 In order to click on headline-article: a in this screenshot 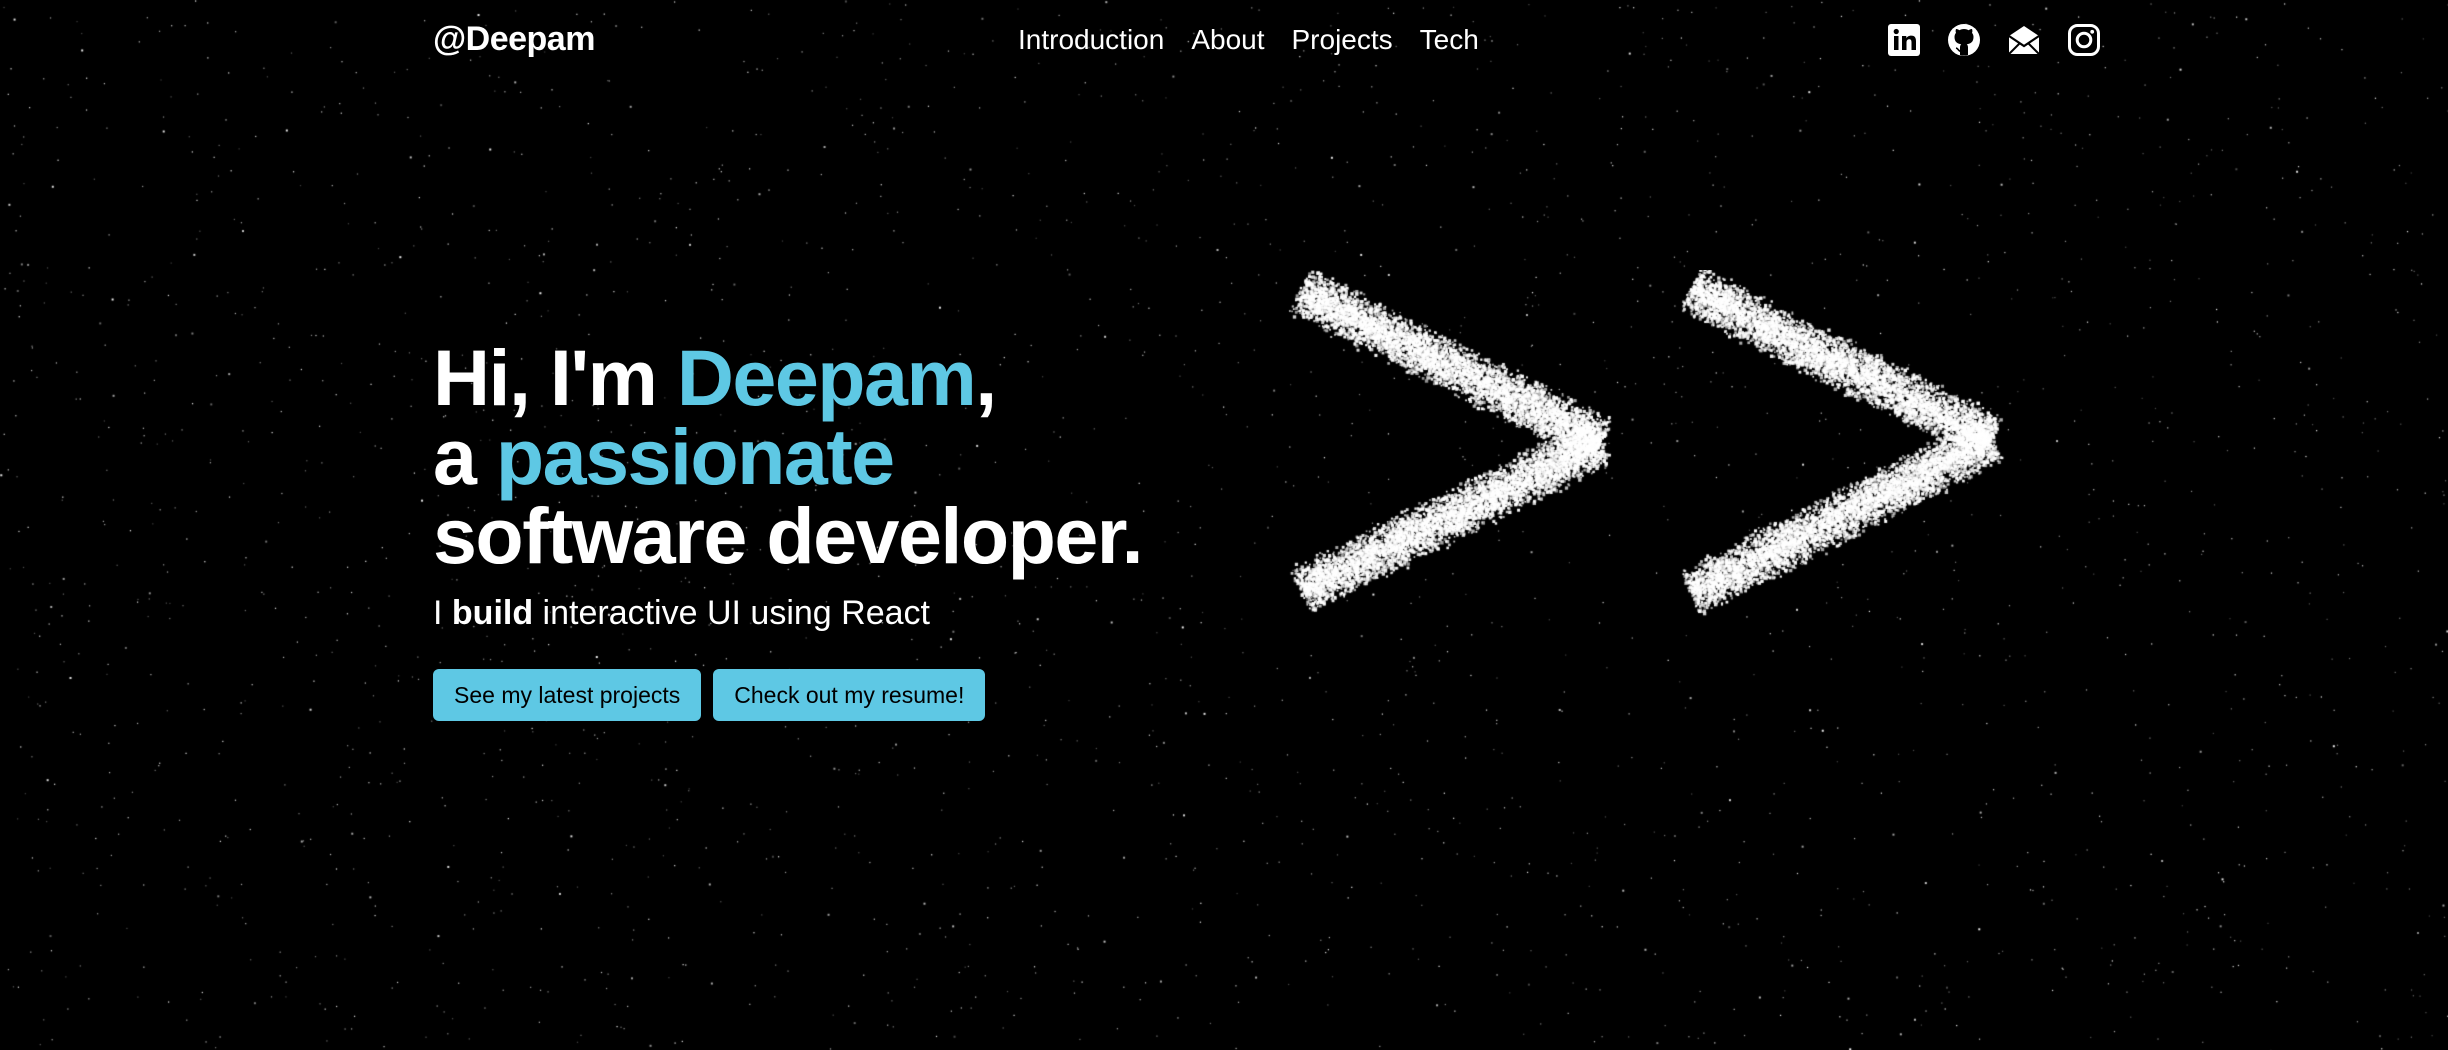, I will do `click(464, 456)`.